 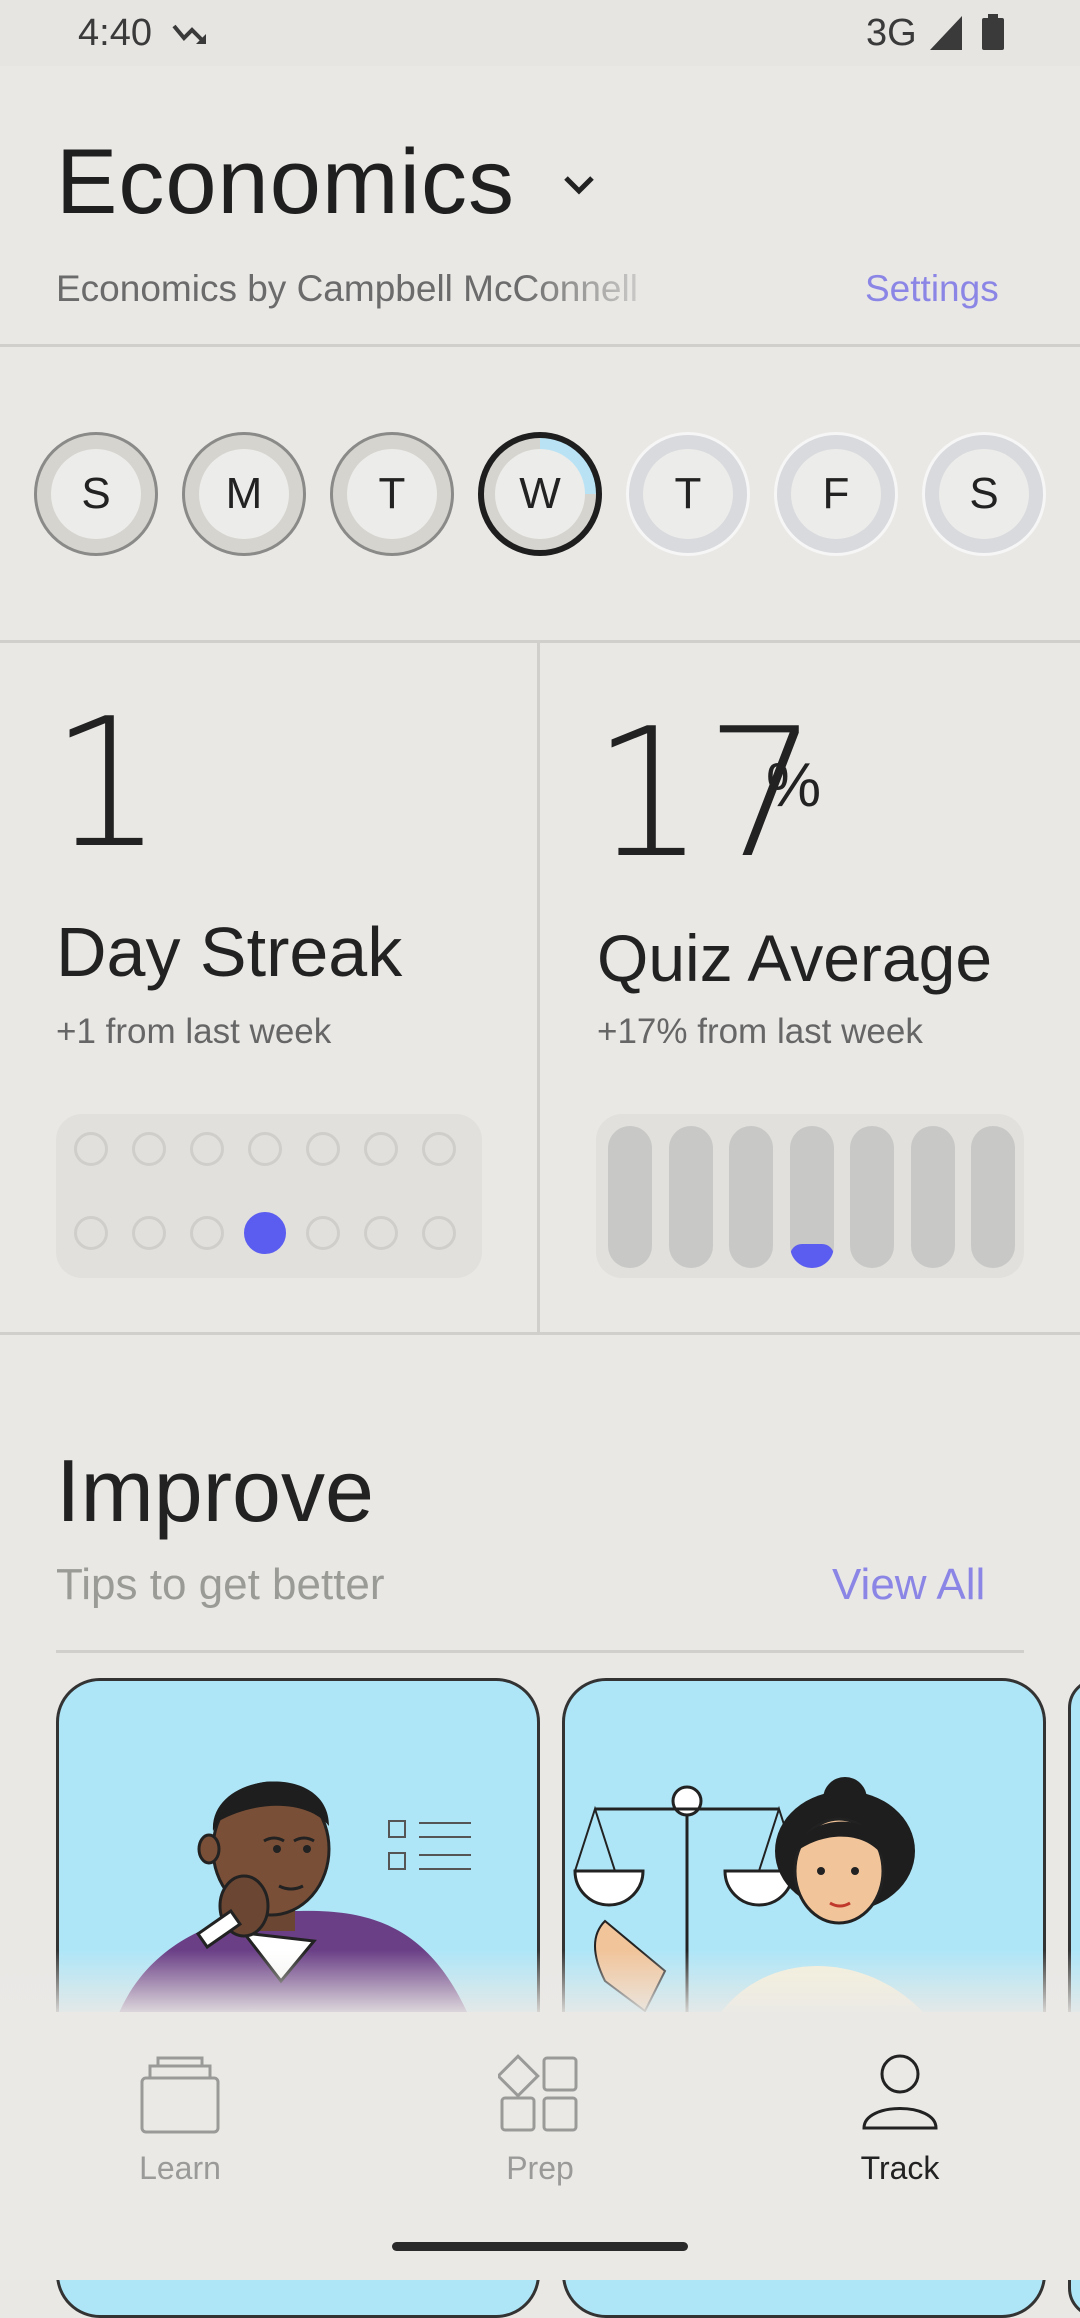 I want to click on quiz-bars, so click(x=810, y=1196).